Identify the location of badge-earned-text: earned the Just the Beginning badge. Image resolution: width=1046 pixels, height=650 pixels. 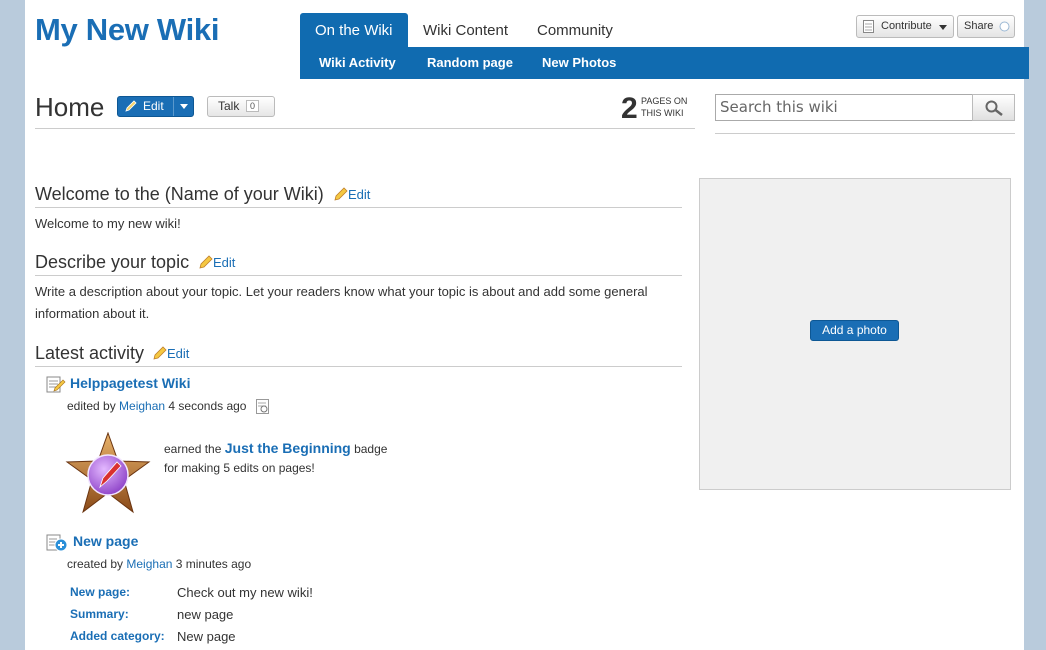
(275, 448).